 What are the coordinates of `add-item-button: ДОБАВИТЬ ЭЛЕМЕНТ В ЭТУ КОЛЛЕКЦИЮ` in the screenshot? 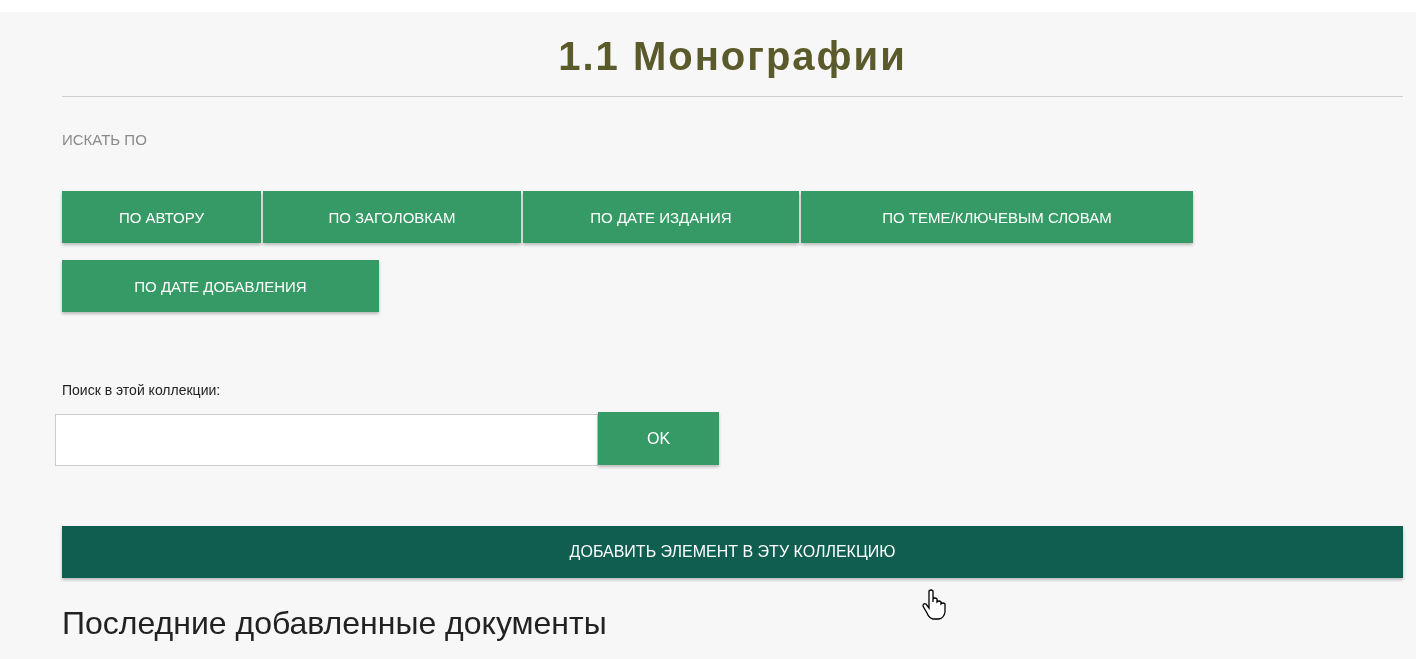 It's located at (732, 552).